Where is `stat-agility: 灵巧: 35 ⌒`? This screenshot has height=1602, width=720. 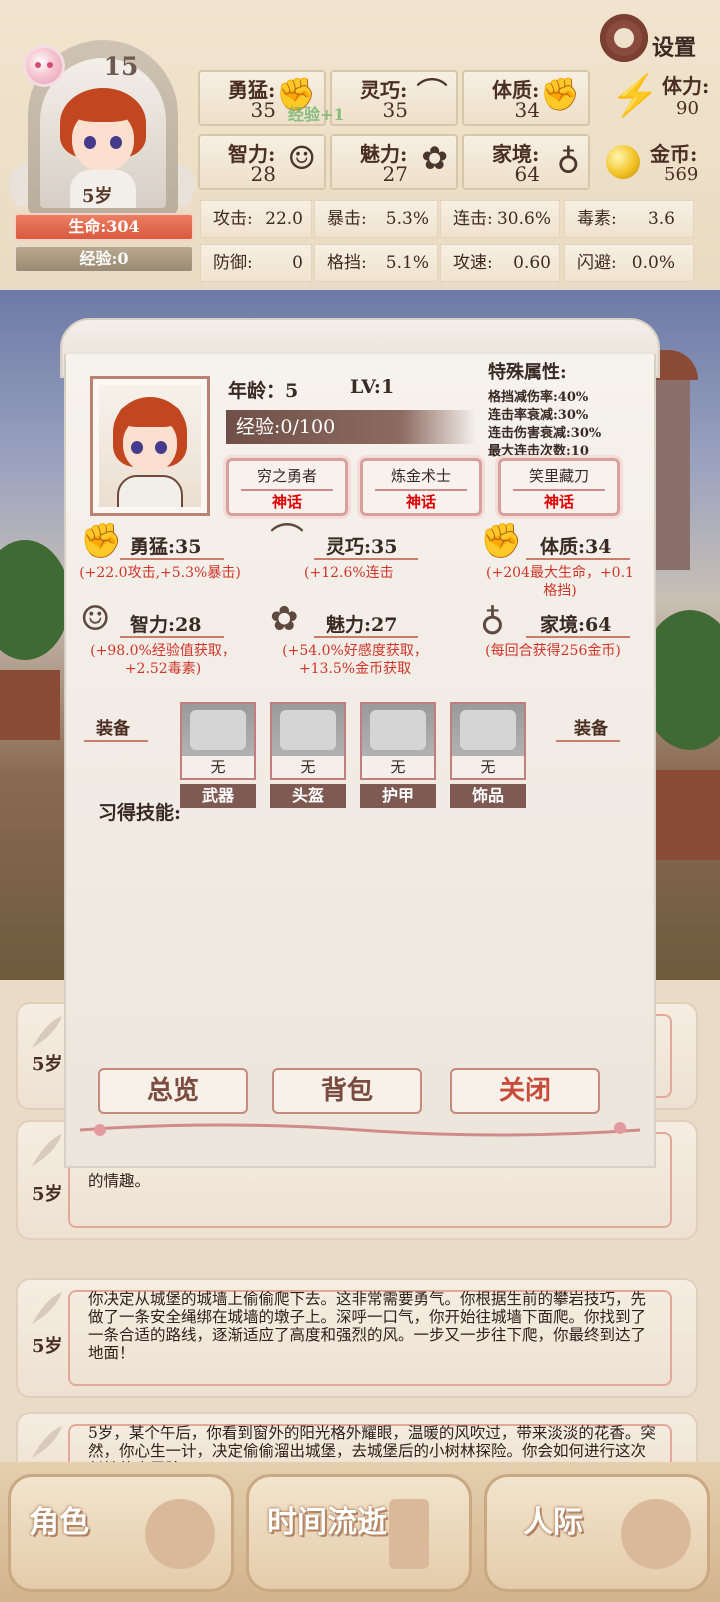
stat-agility: 灵巧: 35 ⌒ is located at coordinates (394, 98).